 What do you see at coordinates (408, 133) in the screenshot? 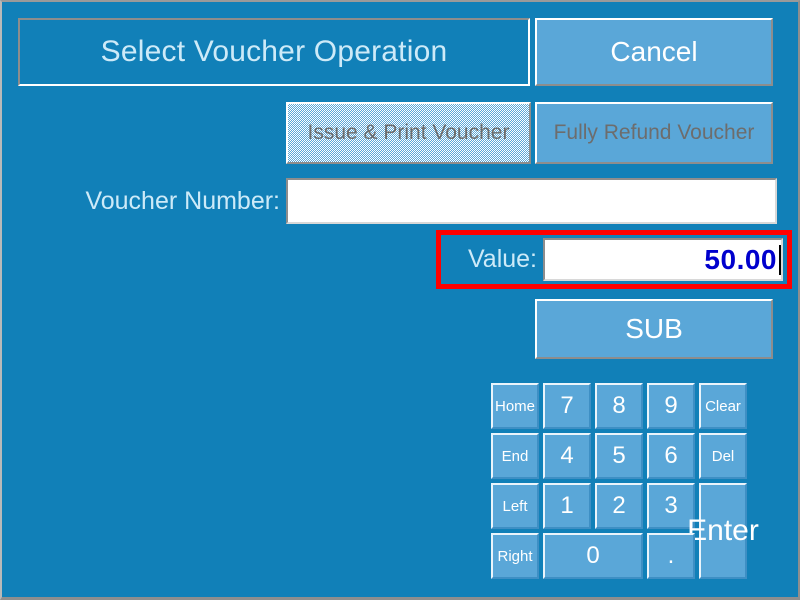
I see `issue-and-print-voucher-button: Issue & Print Voucher` at bounding box center [408, 133].